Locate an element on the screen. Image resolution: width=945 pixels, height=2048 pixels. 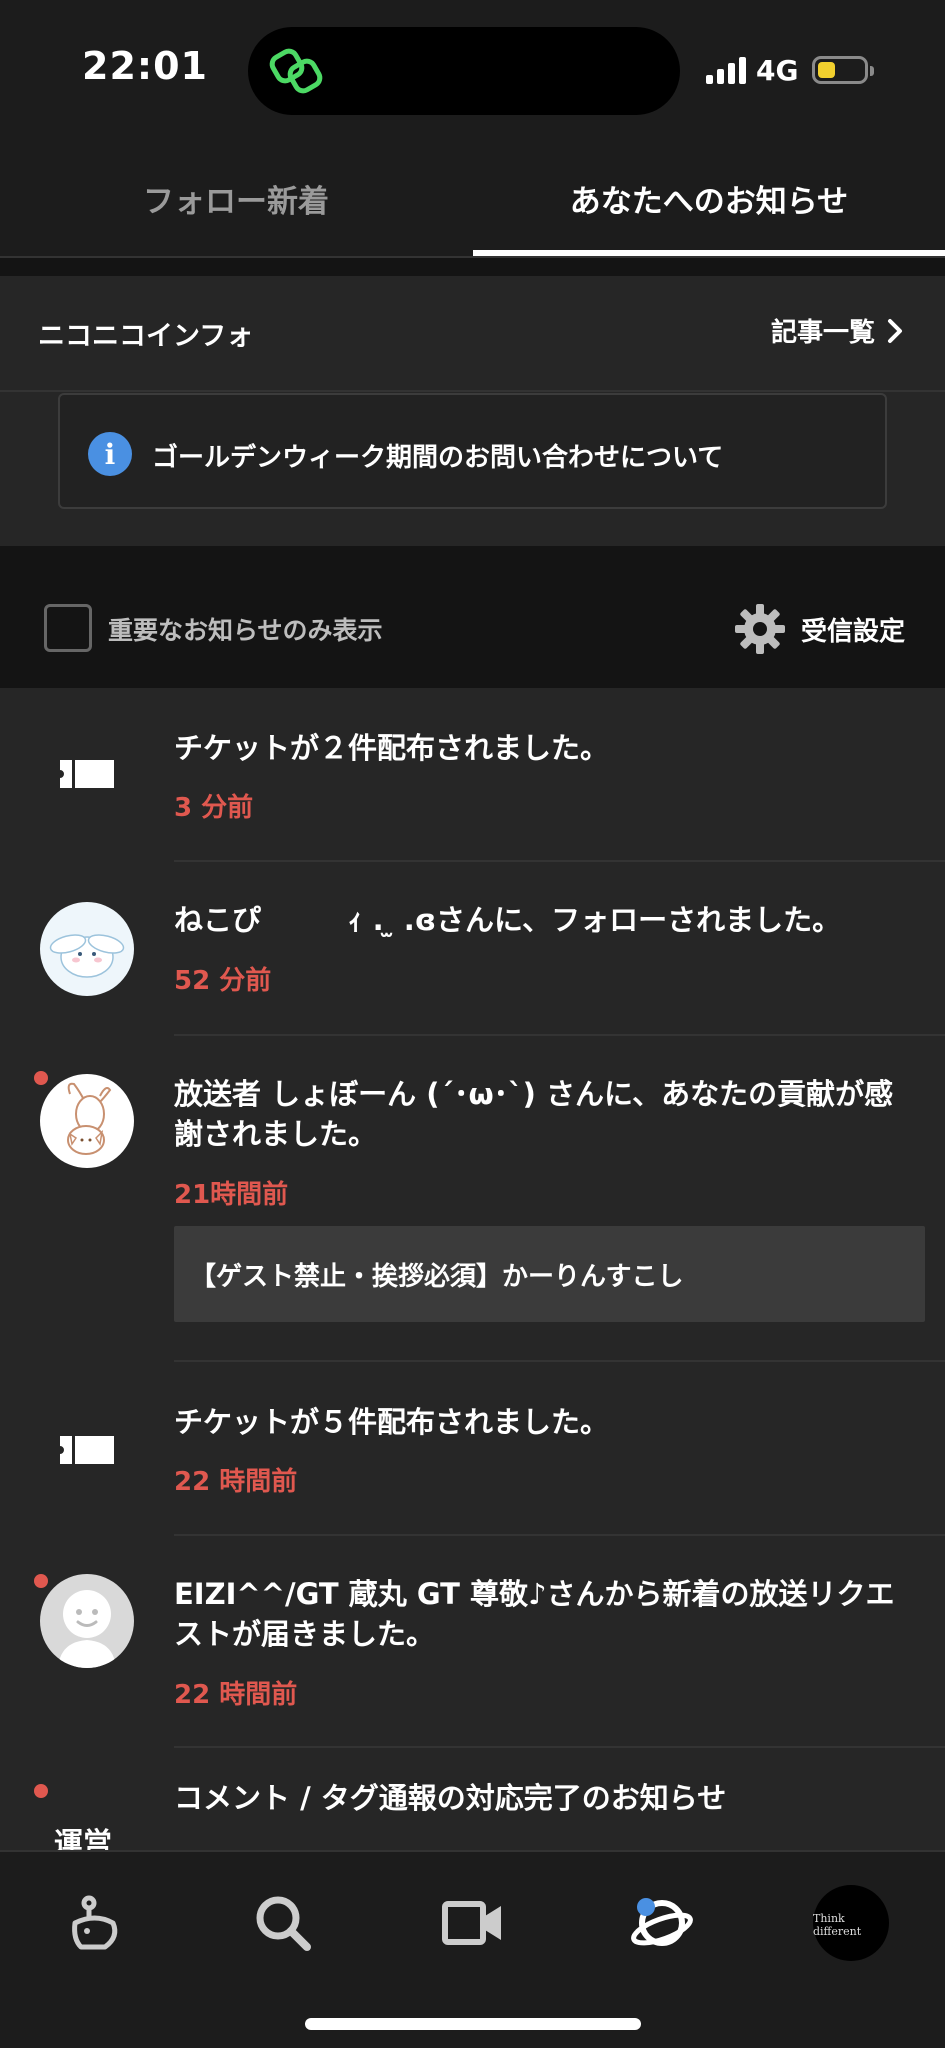
default-avatar-icon is located at coordinates (87, 1621).